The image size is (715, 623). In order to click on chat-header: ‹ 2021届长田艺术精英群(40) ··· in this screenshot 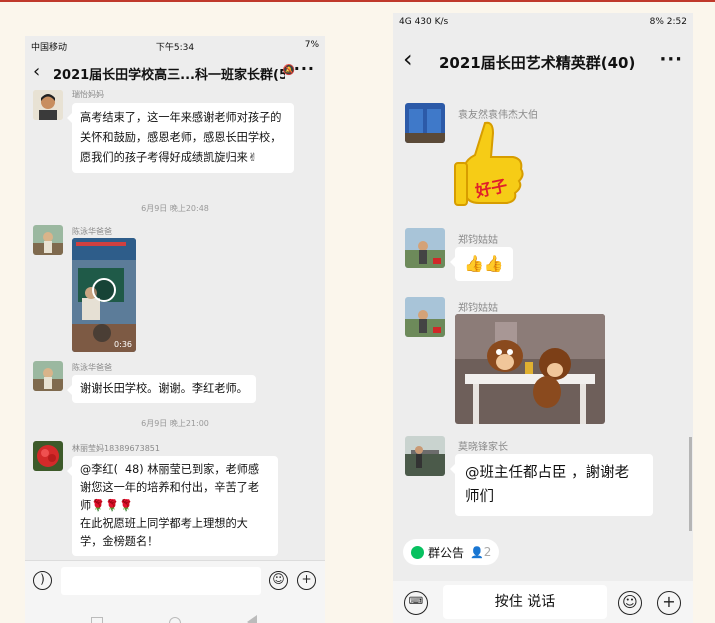, I will do `click(543, 62)`.